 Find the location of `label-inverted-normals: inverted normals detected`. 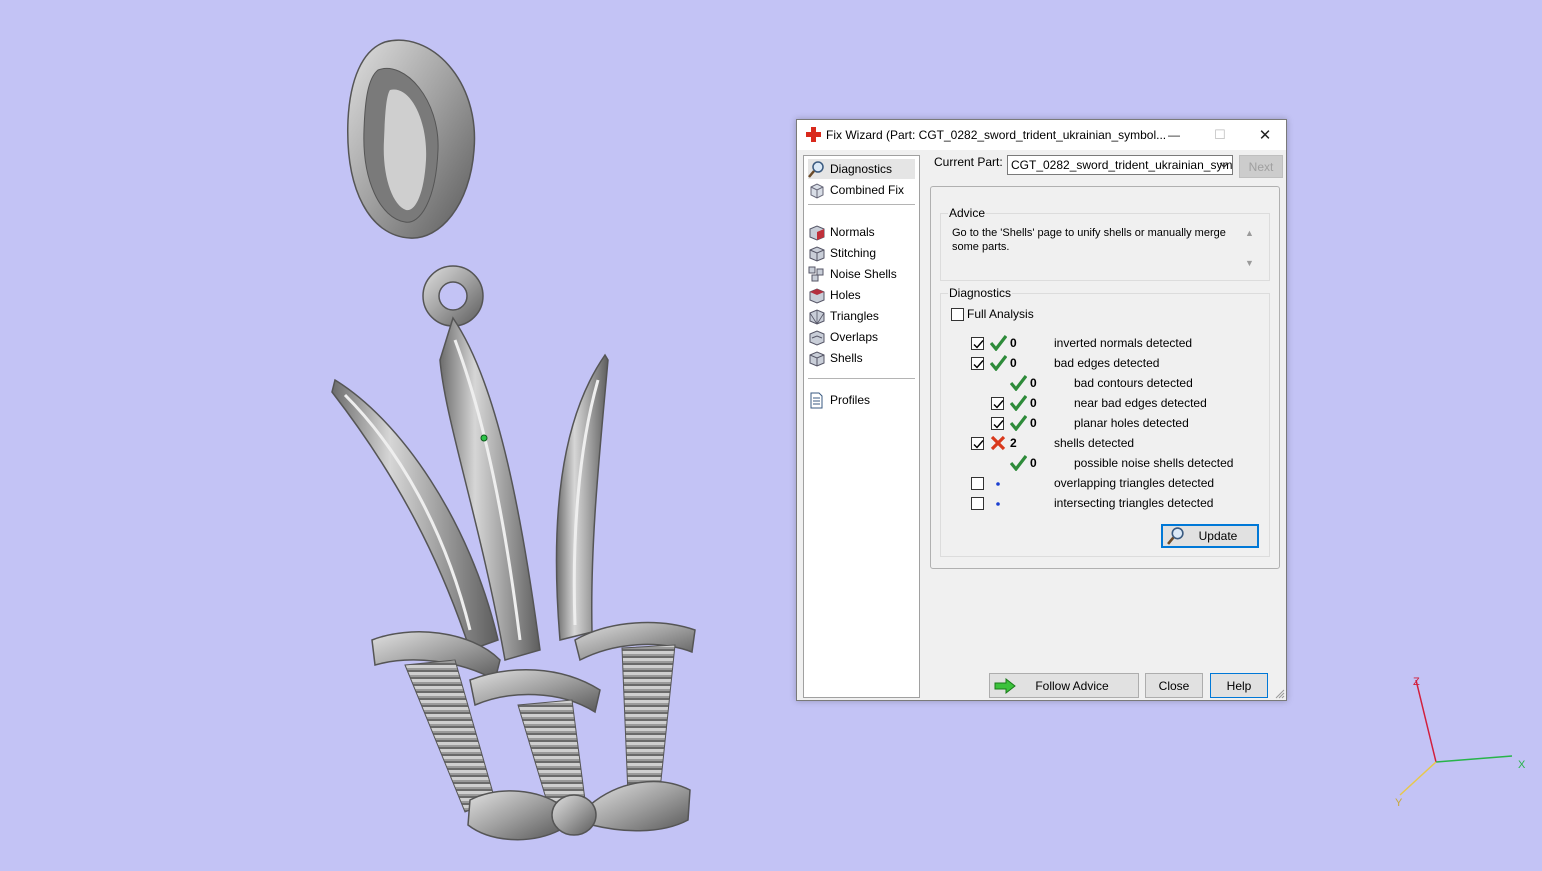

label-inverted-normals: inverted normals detected is located at coordinates (1123, 343).